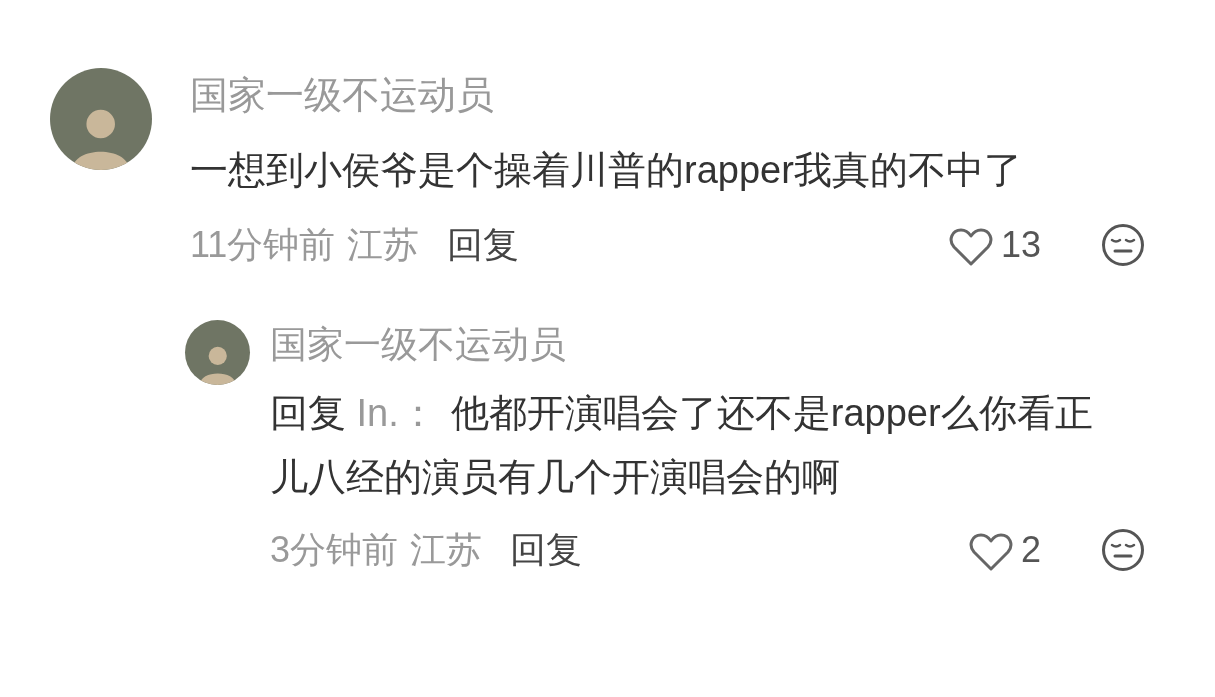 The image size is (1215, 697). What do you see at coordinates (1004, 550) in the screenshot?
I see `like-button: 2` at bounding box center [1004, 550].